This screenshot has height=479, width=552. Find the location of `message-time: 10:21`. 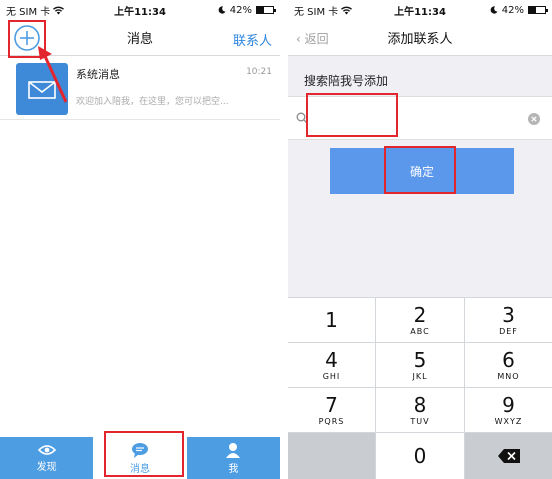

message-time: 10:21 is located at coordinates (259, 72).